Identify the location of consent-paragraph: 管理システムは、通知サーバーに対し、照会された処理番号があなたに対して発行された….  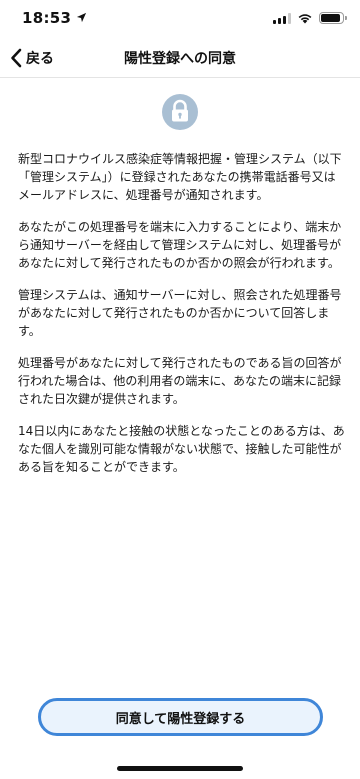
(180, 313).